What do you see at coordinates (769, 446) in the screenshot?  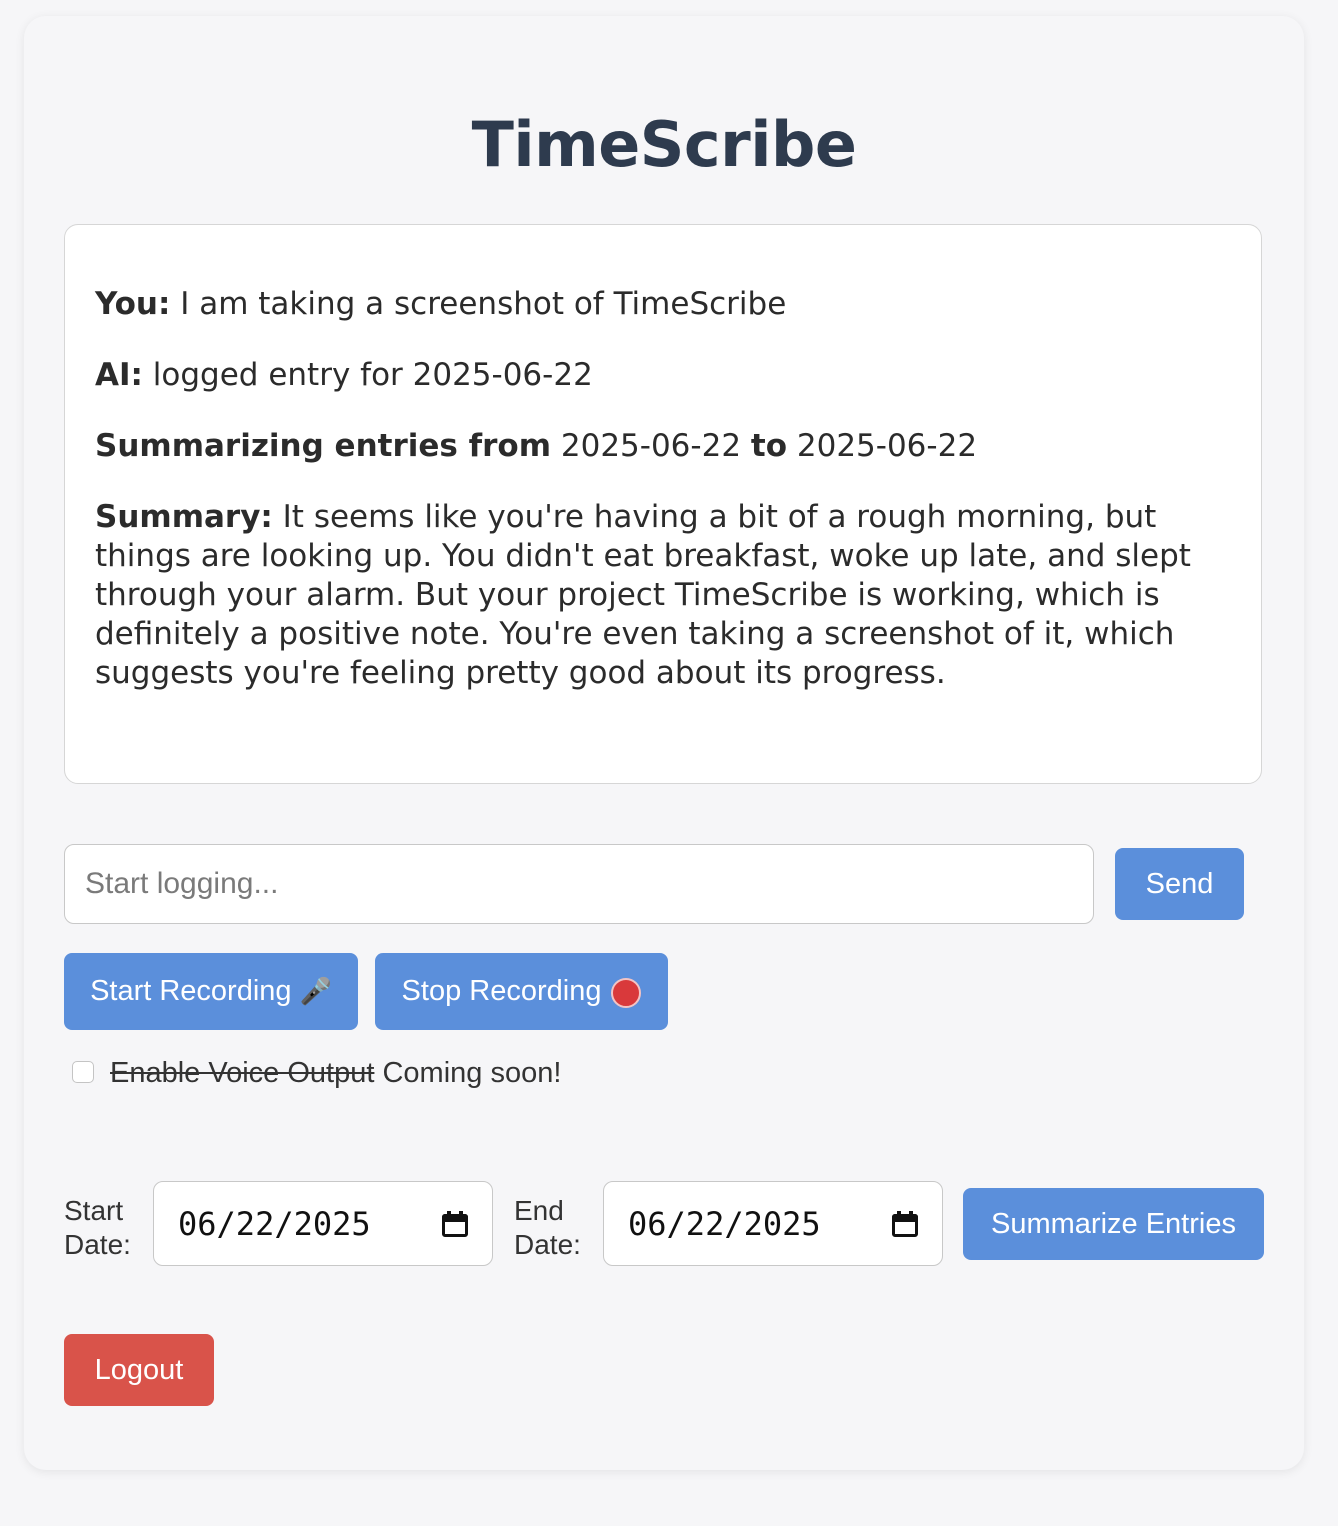 I see `range-connector: to` at bounding box center [769, 446].